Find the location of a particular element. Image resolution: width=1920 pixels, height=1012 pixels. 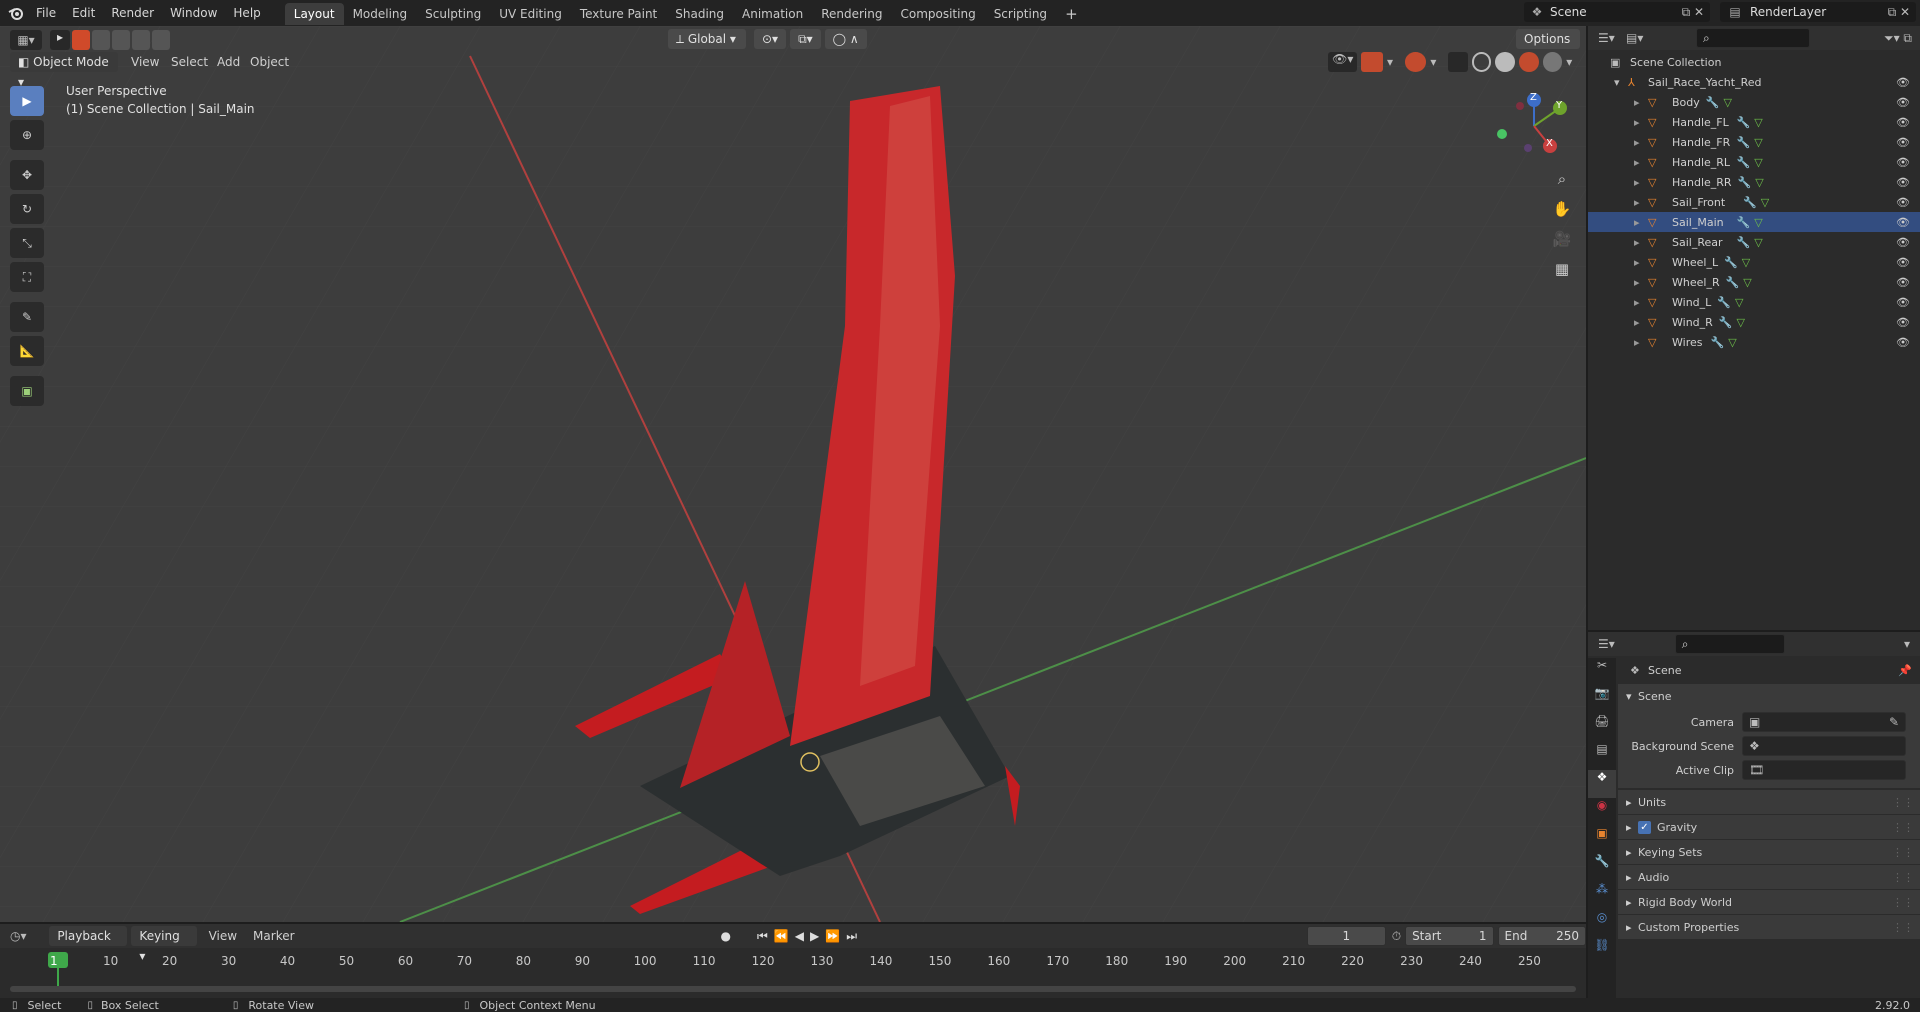

object-tab-icon: ▣ is located at coordinates (1602, 840).